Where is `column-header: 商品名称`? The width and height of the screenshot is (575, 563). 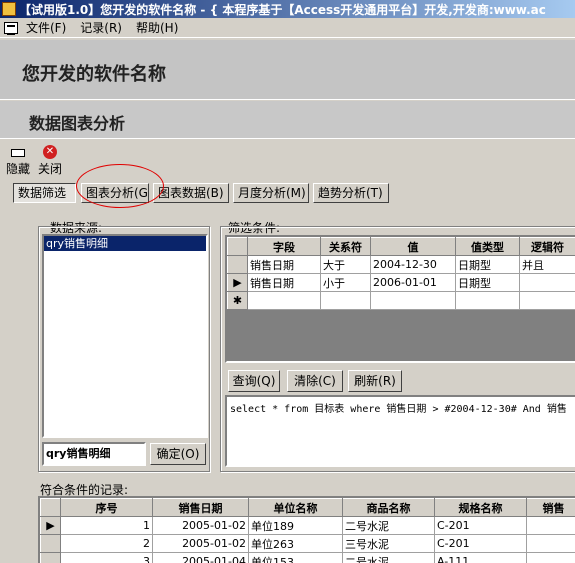 column-header: 商品名称 is located at coordinates (388, 507).